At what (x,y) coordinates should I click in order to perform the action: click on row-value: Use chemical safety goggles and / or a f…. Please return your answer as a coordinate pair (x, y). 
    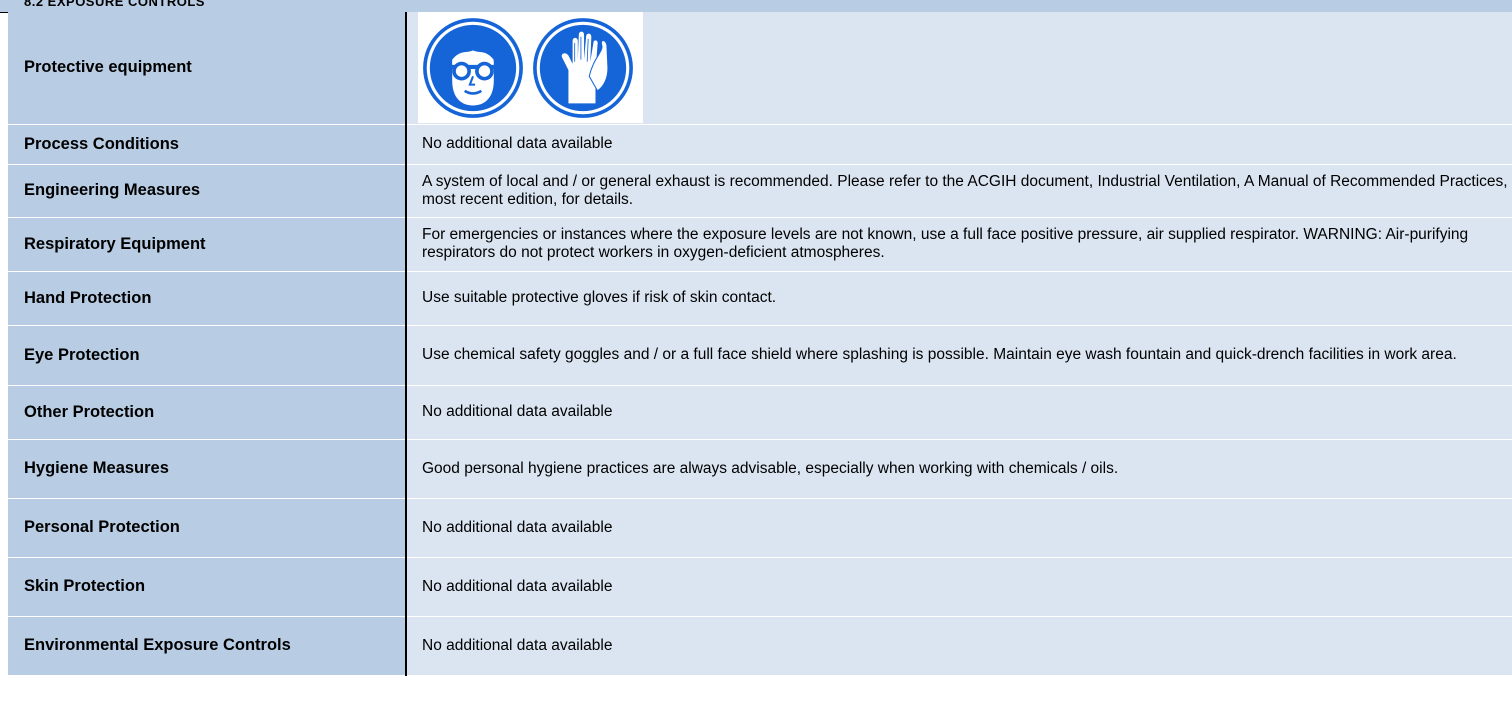
    Looking at the image, I should click on (959, 355).